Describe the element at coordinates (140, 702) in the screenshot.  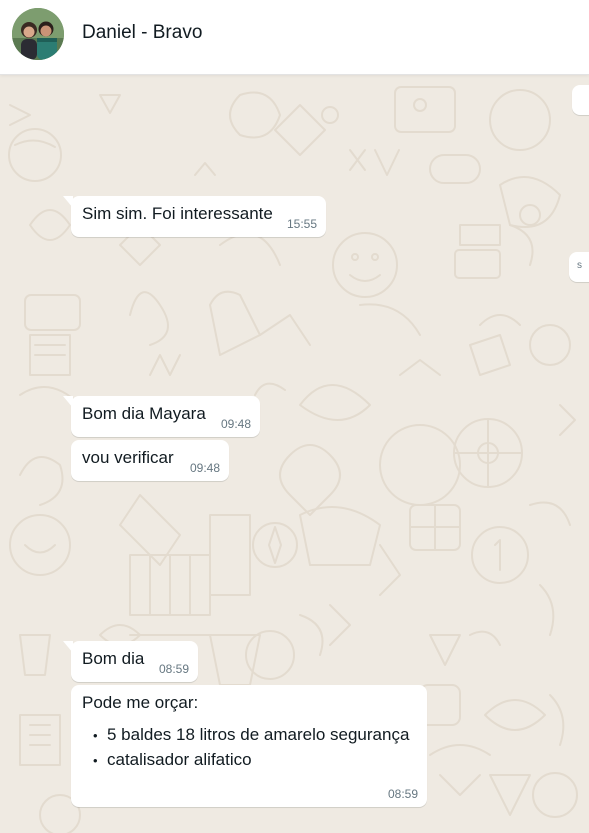
I see `message-text: Pode me orçar:` at that location.